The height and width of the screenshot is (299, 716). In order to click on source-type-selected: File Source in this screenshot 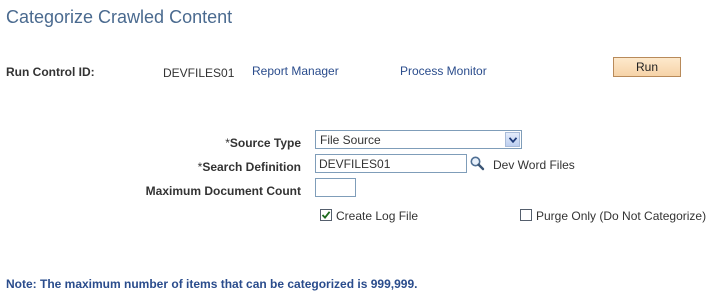, I will do `click(350, 140)`.